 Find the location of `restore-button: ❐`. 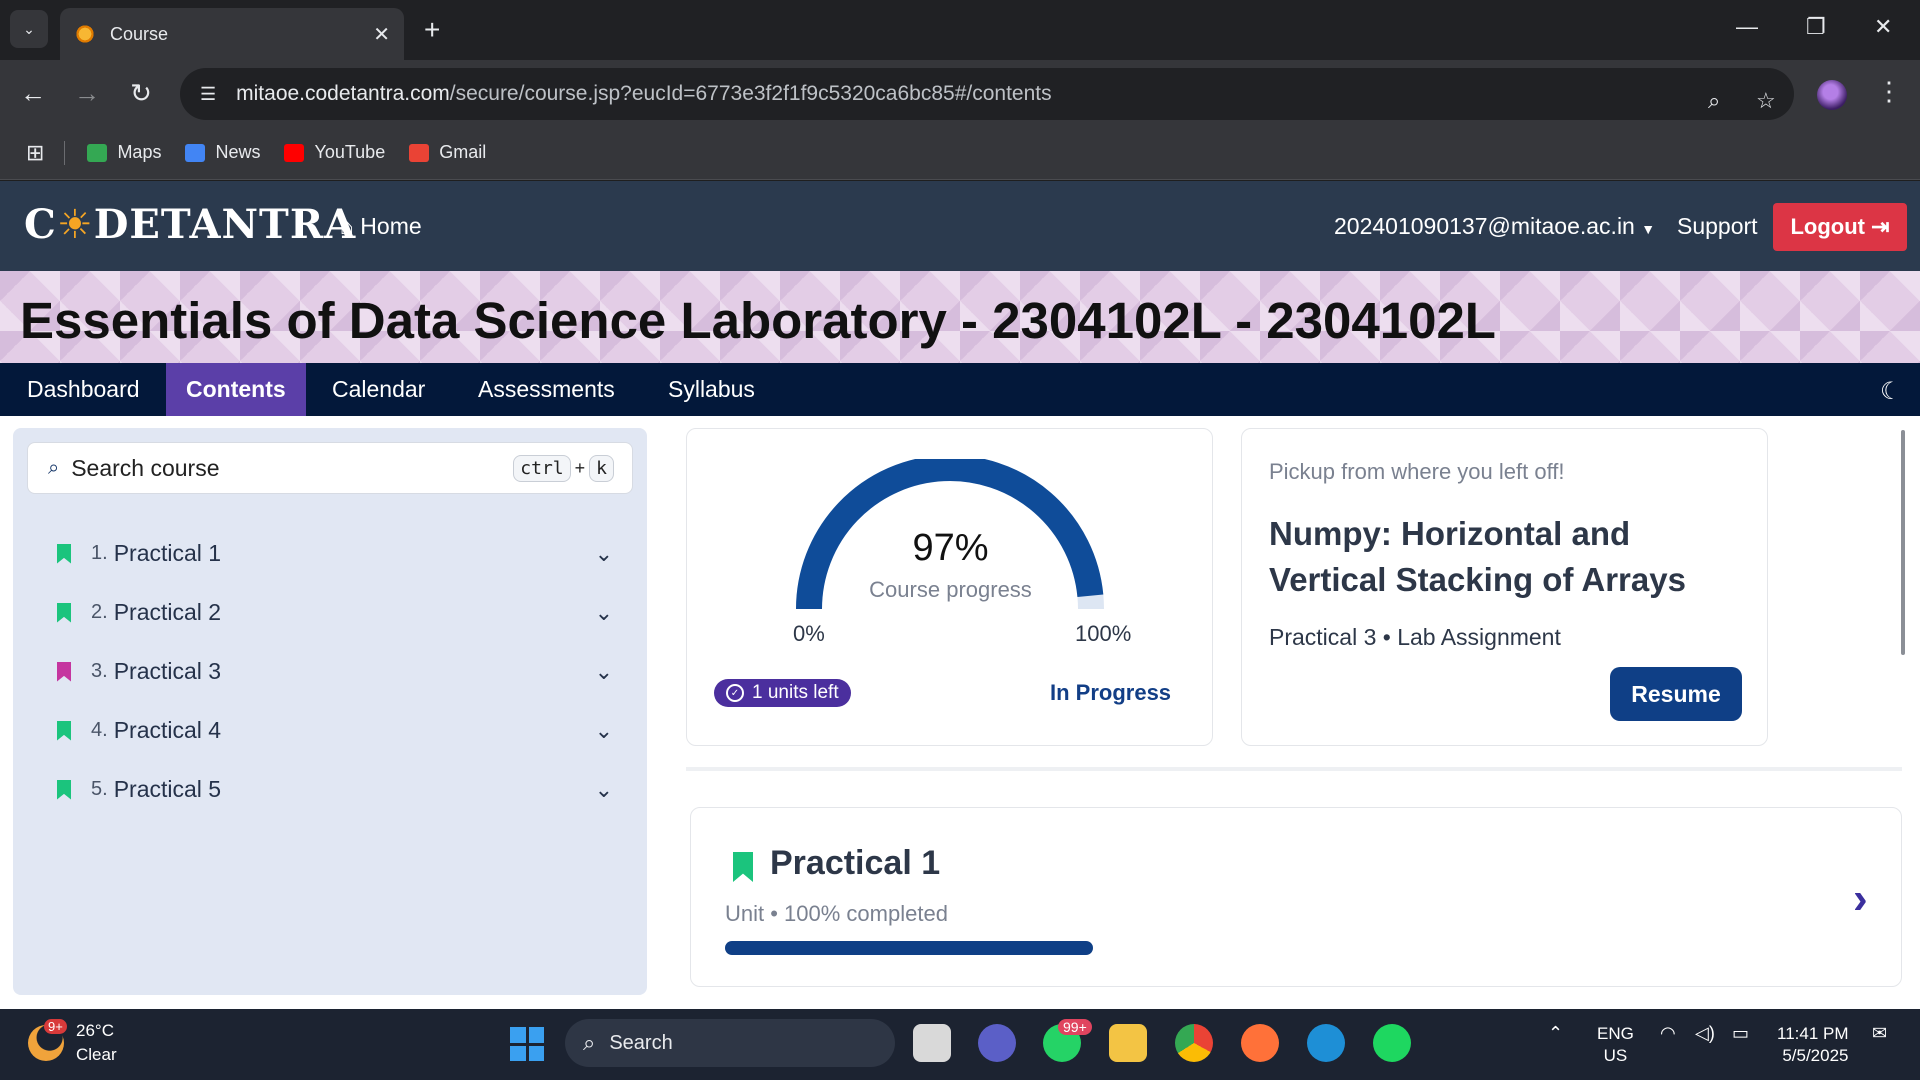

restore-button: ❐ is located at coordinates (1816, 27).